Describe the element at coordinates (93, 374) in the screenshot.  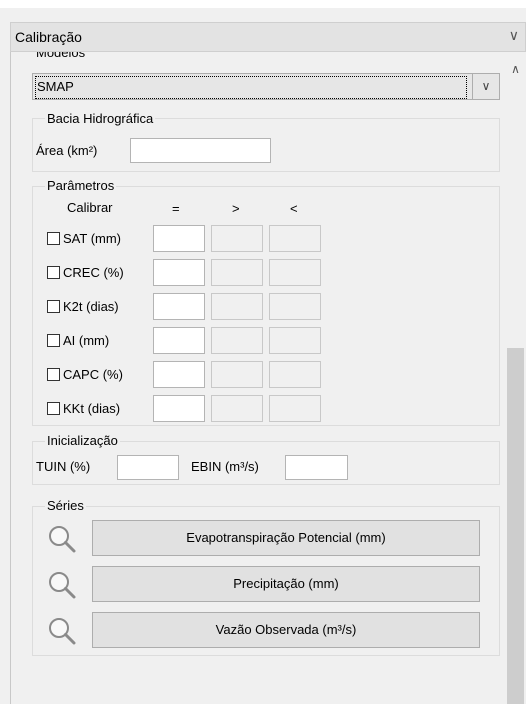
I see `capc-label: CAPC (%)` at that location.